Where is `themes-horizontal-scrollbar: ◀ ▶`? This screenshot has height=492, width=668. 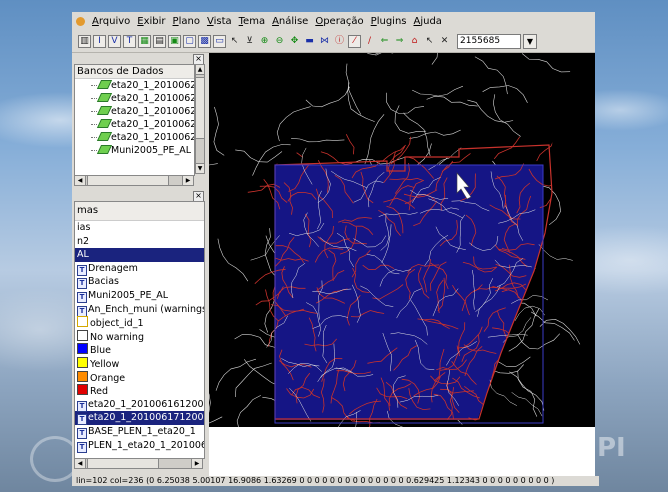 themes-horizontal-scrollbar: ◀ ▶ is located at coordinates (138, 463).